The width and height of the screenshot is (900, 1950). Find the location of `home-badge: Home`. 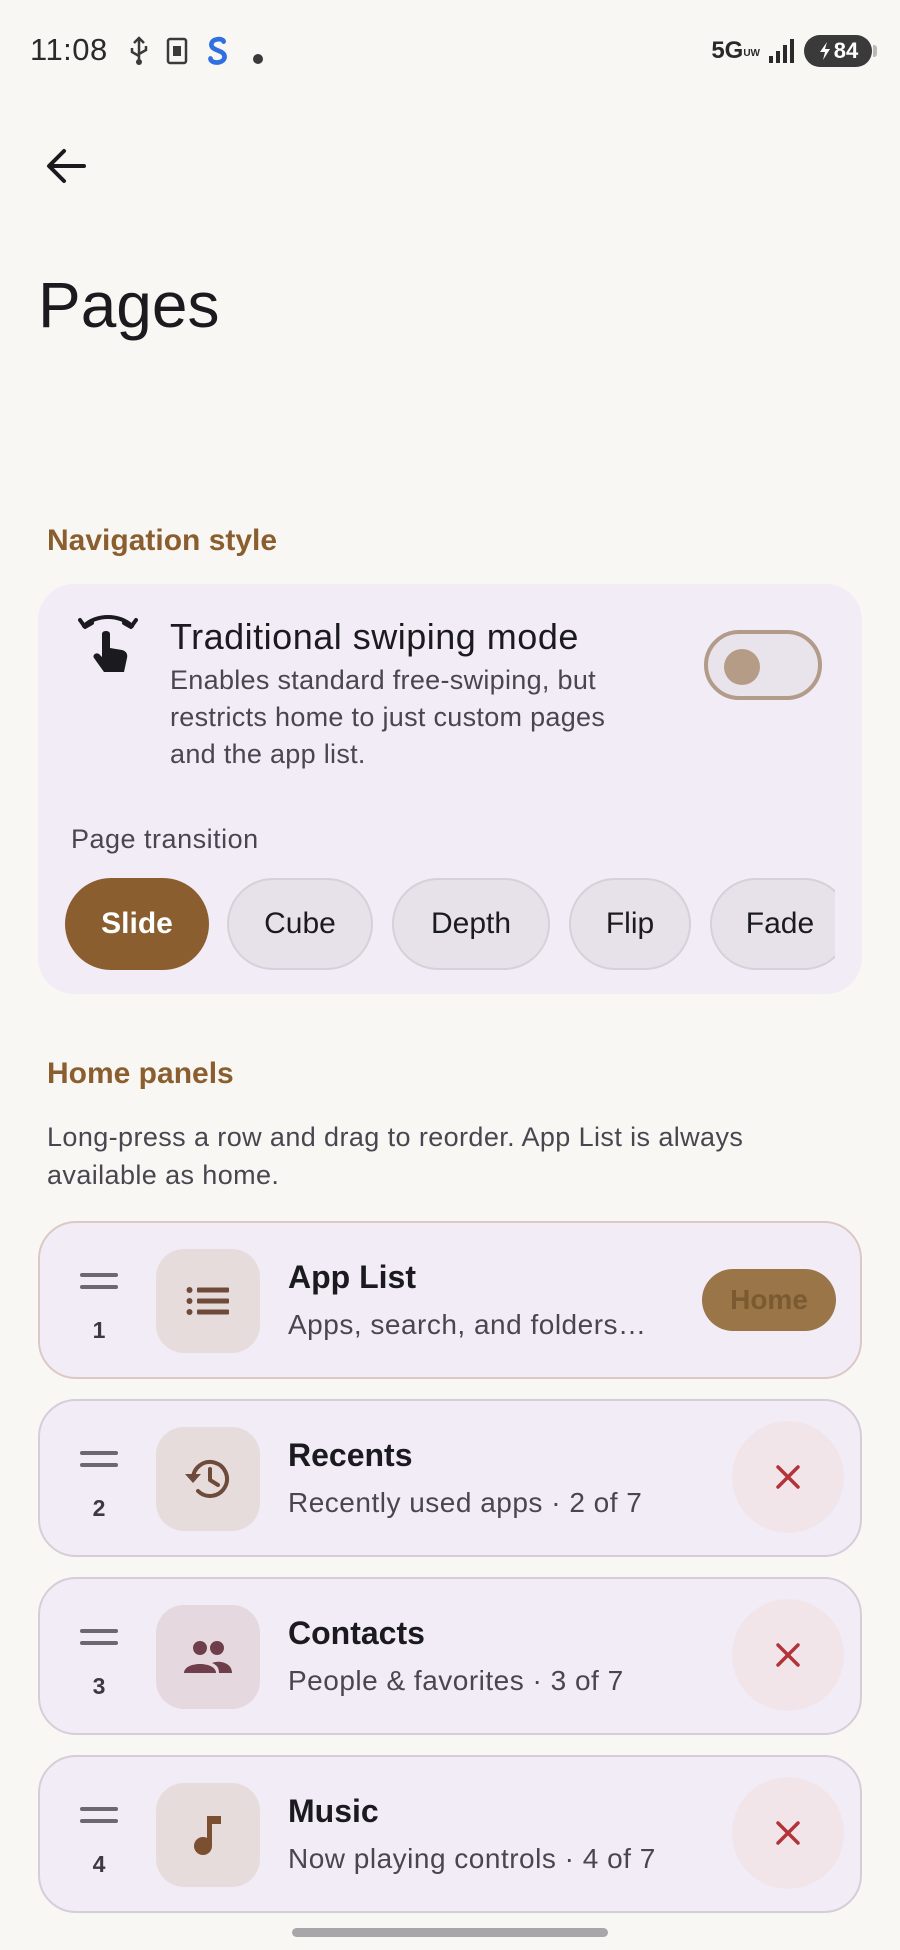

home-badge: Home is located at coordinates (769, 1300).